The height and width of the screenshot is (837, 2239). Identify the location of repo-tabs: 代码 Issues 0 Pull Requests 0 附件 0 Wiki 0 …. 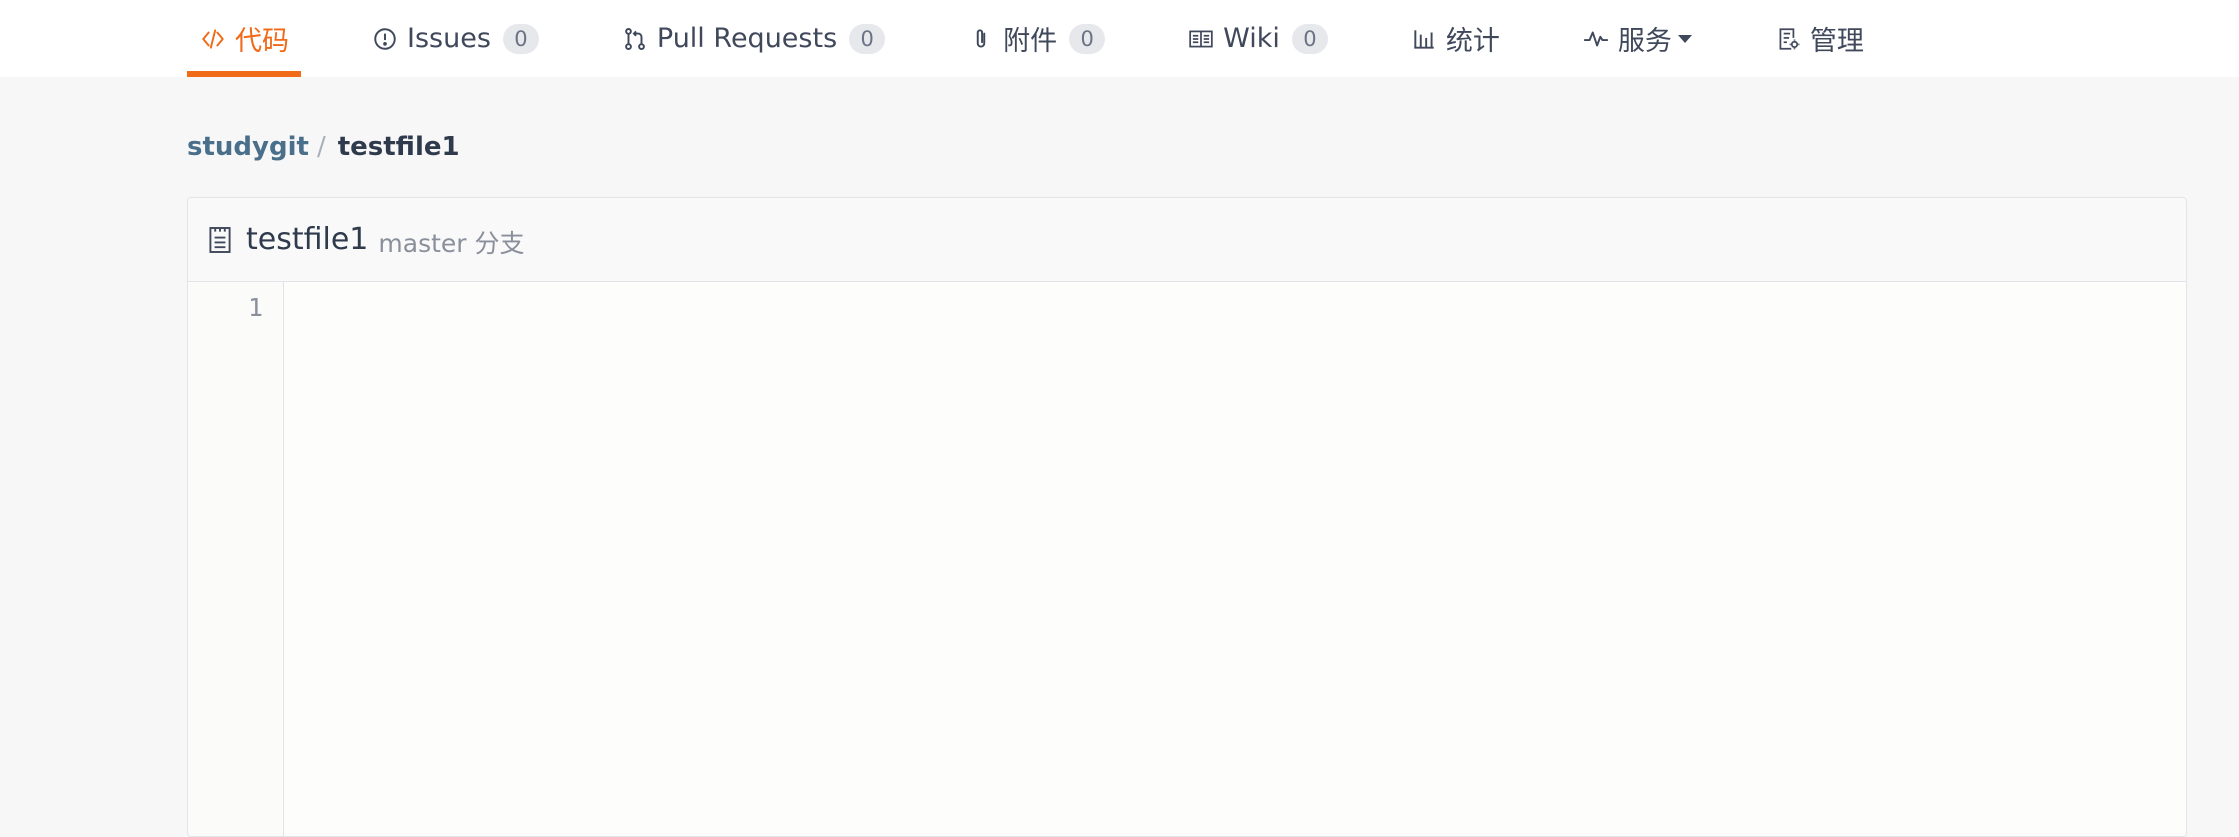
(1060, 38).